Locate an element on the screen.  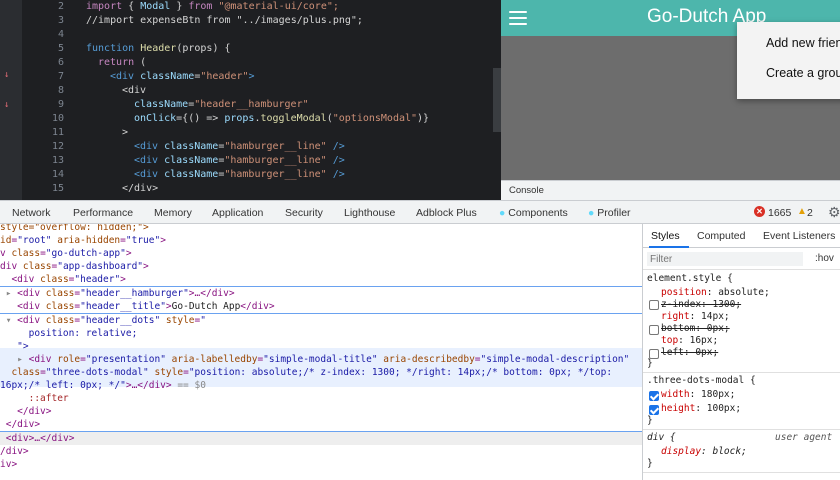
warning-count: 2 is located at coordinates (810, 213).